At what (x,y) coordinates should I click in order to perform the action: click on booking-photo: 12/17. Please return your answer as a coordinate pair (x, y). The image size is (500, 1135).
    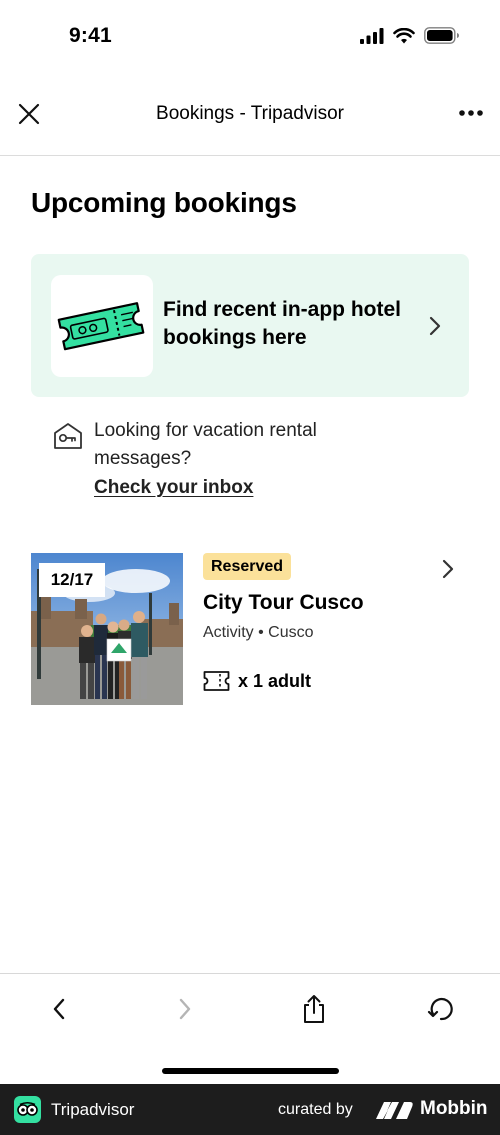
    Looking at the image, I should click on (107, 629).